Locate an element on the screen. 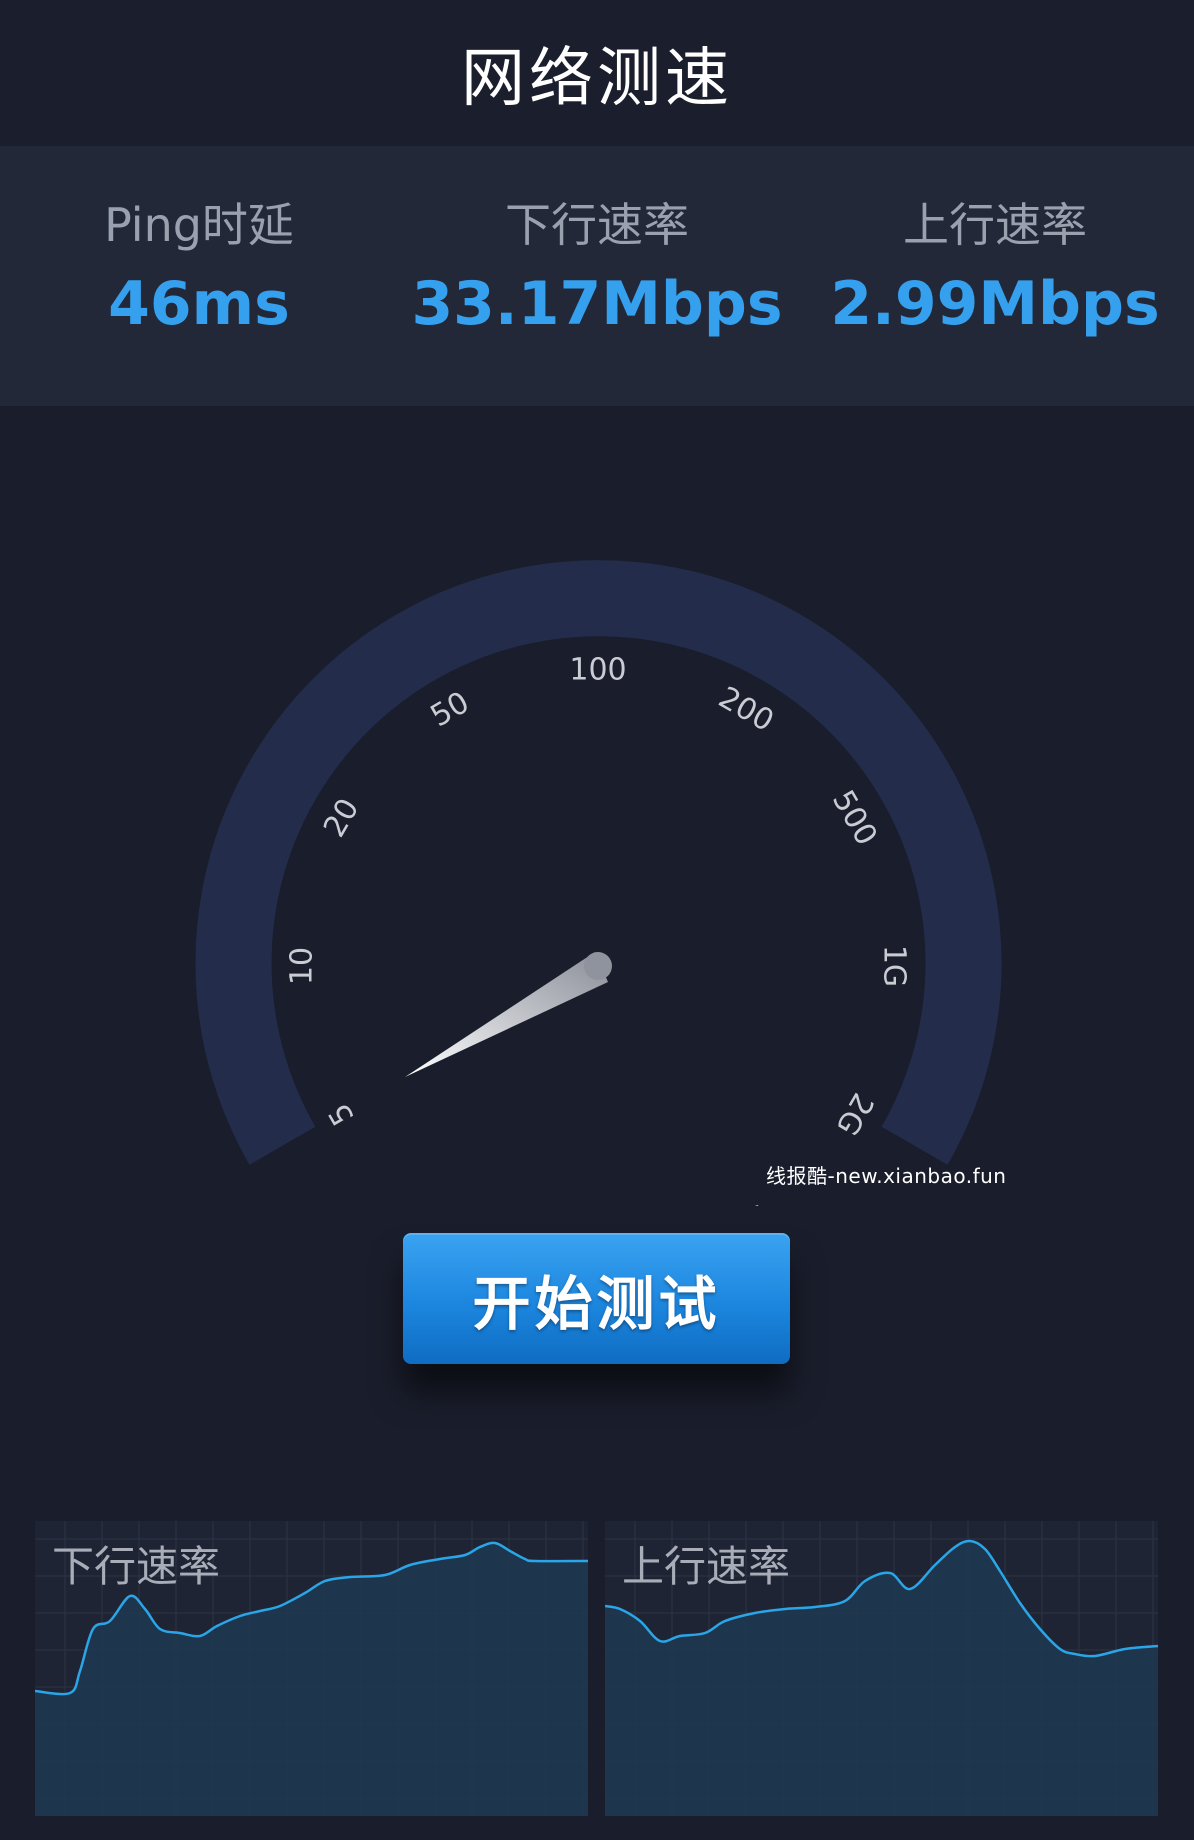  page-title: 网络测速 is located at coordinates (597, 79).